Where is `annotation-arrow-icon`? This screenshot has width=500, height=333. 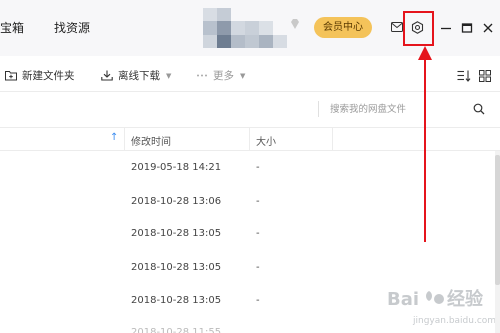
annotation-arrow-icon is located at coordinates (425, 144).